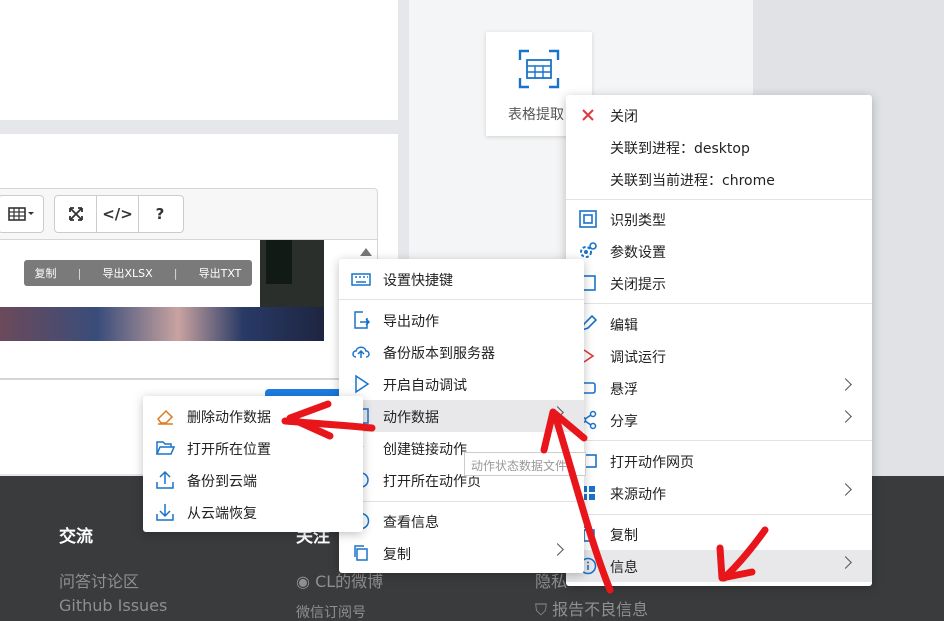 This screenshot has height=621, width=944. I want to click on menu-item-action-data: 动作数据, so click(461, 416).